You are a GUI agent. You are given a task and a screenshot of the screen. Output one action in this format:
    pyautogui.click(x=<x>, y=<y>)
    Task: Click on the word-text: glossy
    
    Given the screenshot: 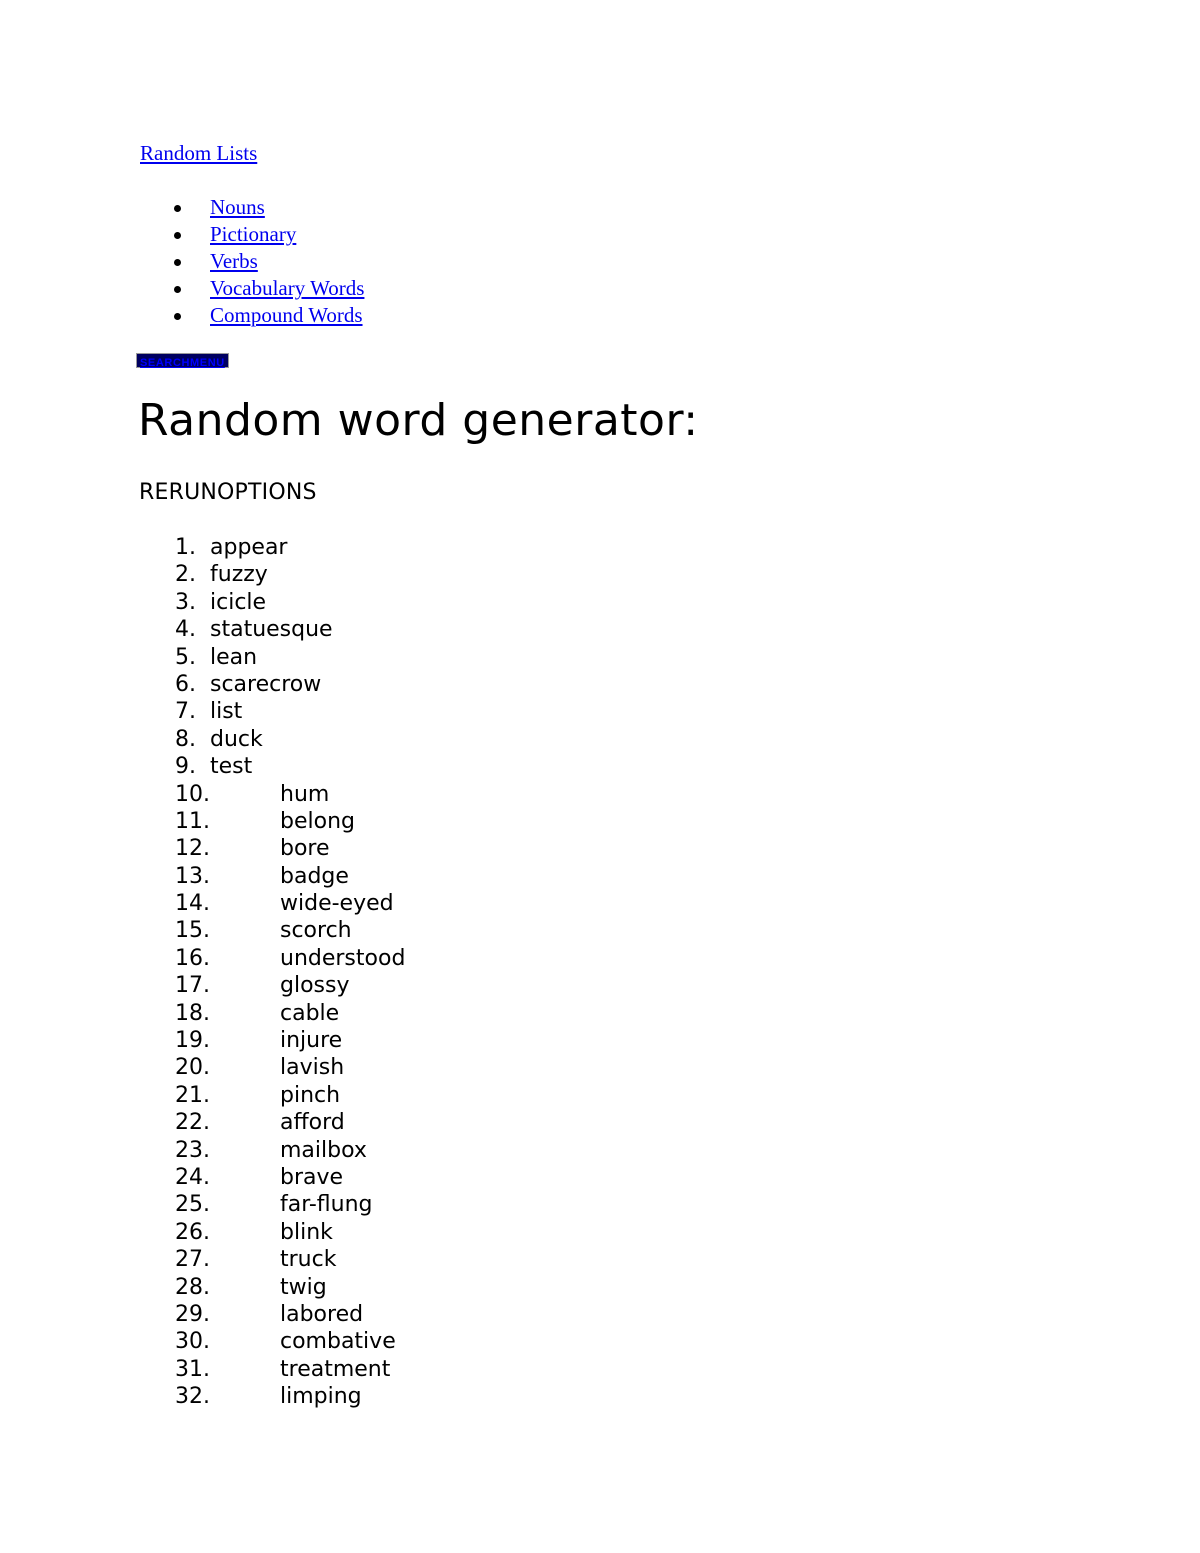 What is the action you would take?
    pyautogui.click(x=315, y=986)
    